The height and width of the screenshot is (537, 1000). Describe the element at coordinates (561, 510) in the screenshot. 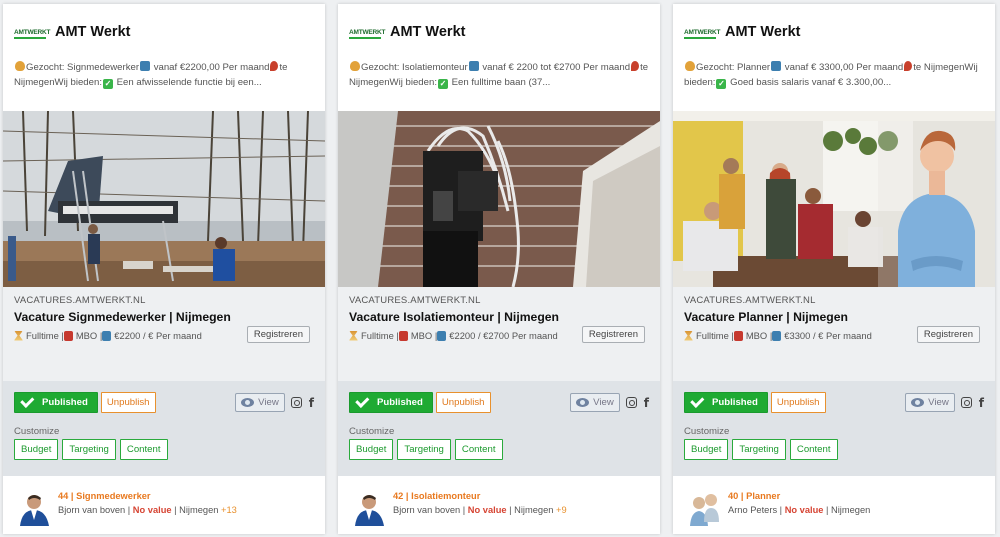

I see `more-count: +9` at that location.